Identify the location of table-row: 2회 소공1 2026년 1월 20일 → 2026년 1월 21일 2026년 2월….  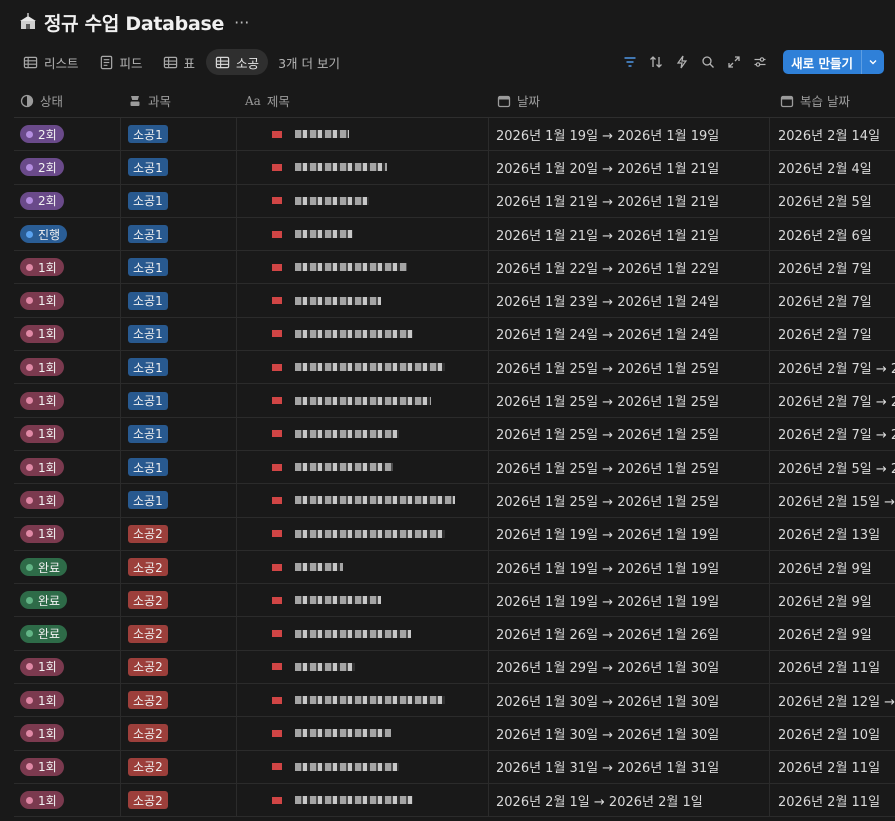
(454, 168).